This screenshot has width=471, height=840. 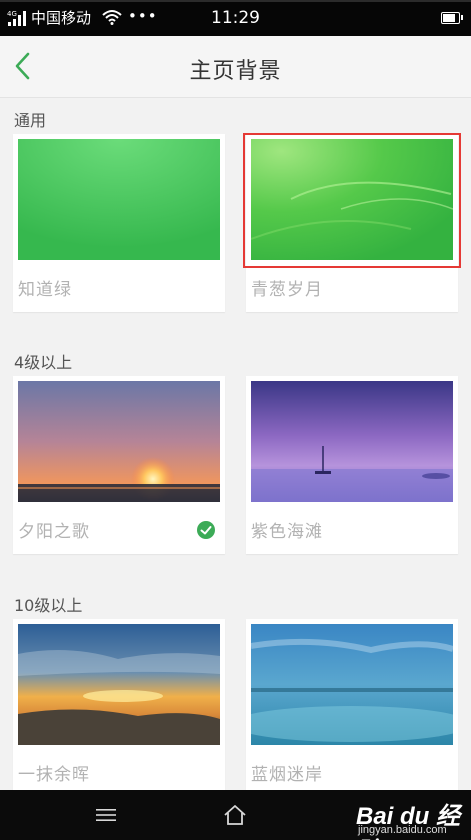 I want to click on background-name: 蓝烟迷岸, so click(x=287, y=775).